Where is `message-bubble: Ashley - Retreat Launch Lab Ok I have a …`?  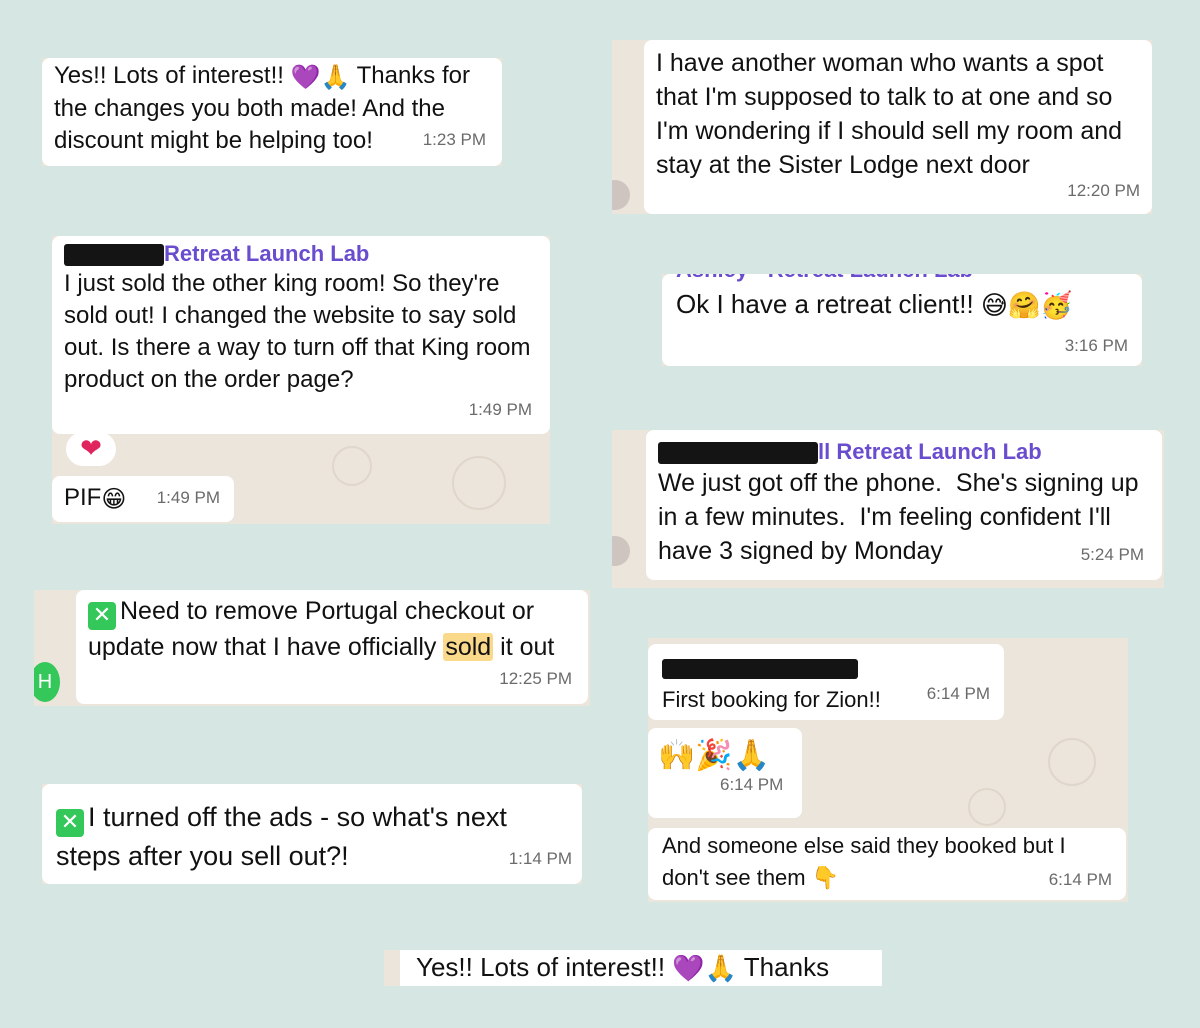 message-bubble: Ashley - Retreat Launch Lab Ok I have a … is located at coordinates (902, 320).